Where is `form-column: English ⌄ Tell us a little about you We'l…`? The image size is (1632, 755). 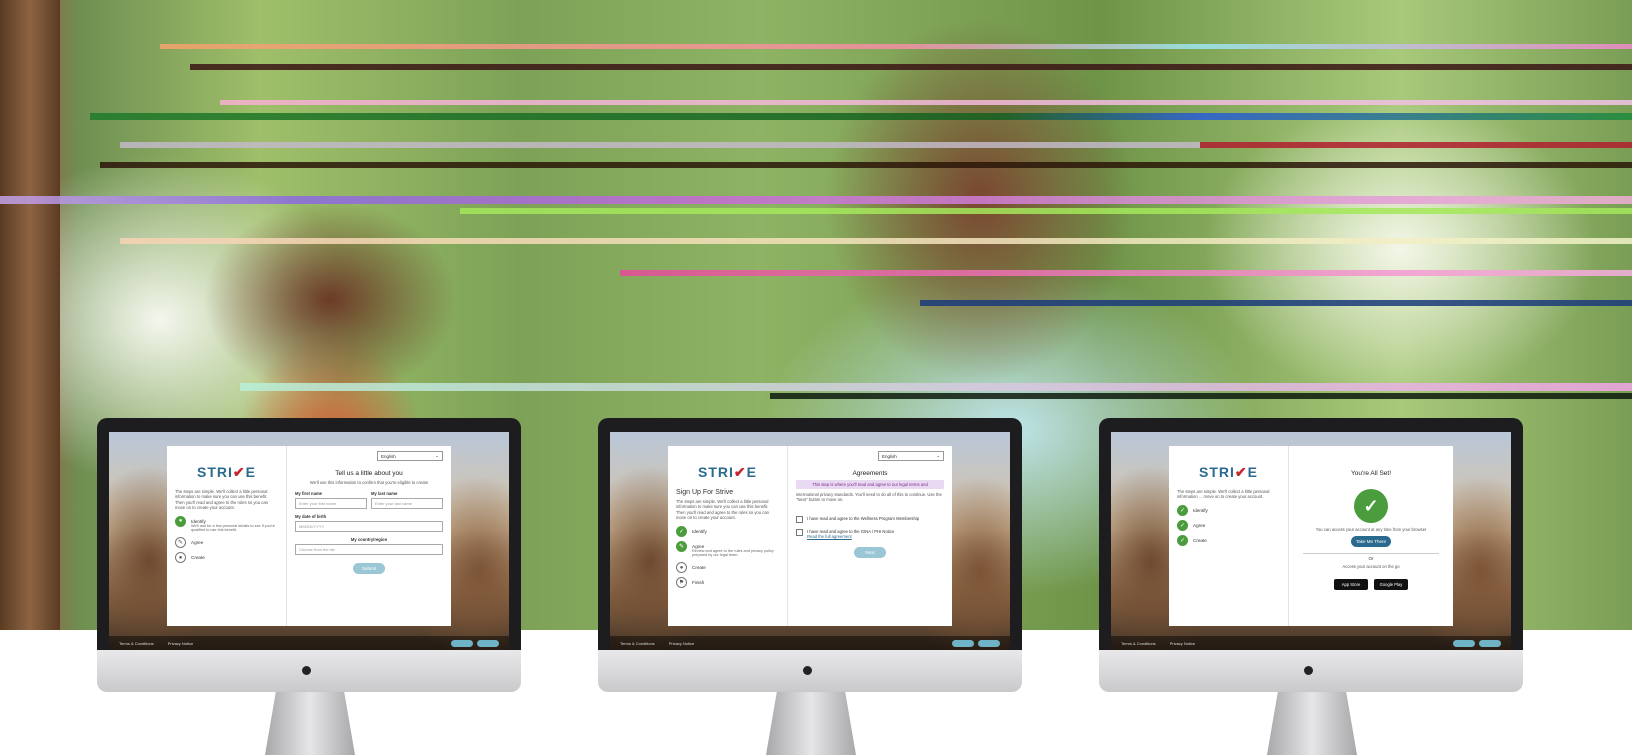 form-column: English ⌄ Tell us a little about you We'l… is located at coordinates (369, 536).